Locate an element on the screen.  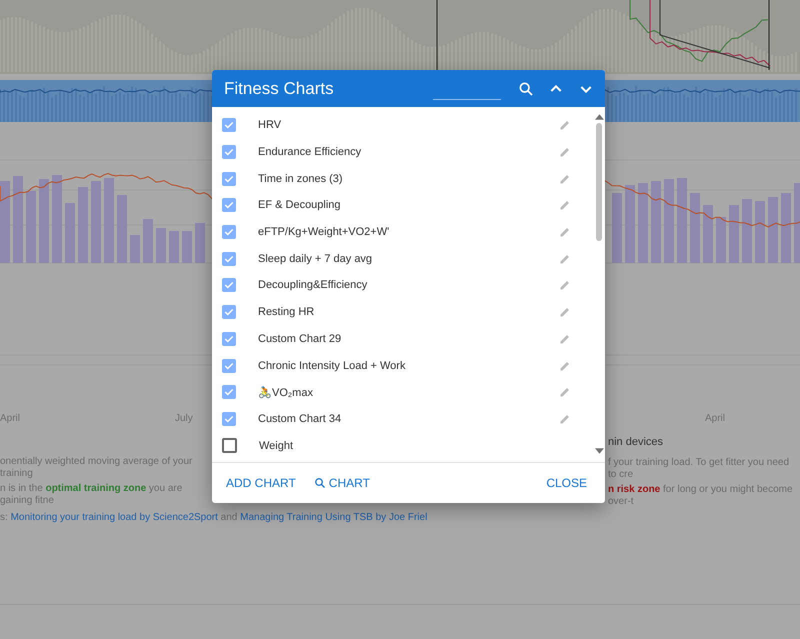
chart-name: Sleep daily + 7 day avg is located at coordinates (316, 258).